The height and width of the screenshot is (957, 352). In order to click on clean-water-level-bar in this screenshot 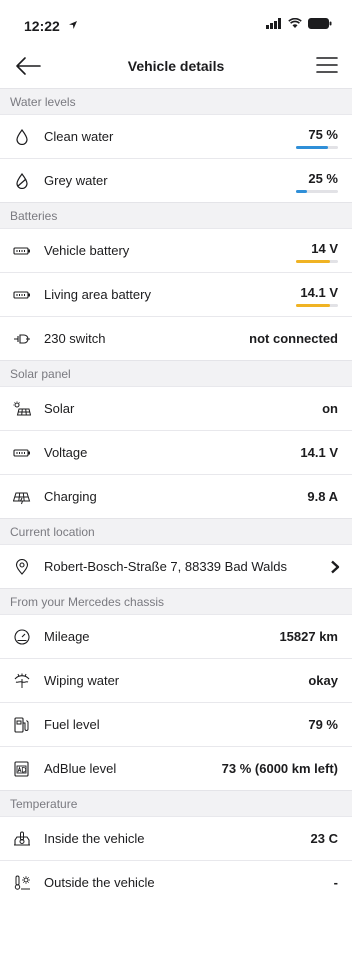, I will do `click(317, 147)`.